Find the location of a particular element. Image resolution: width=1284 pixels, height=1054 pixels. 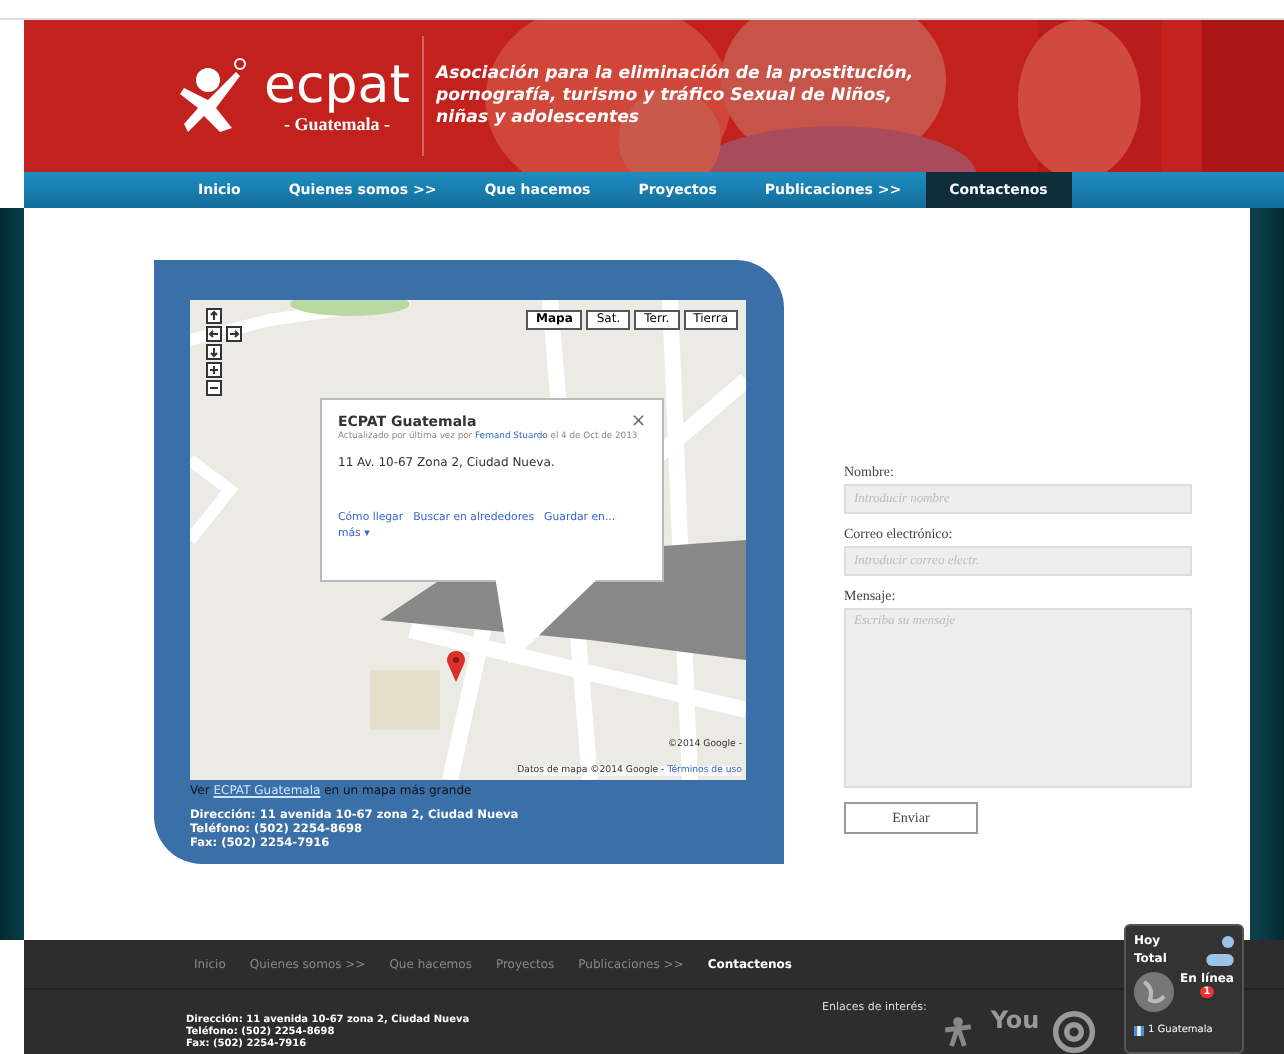

logo-subtitle: - Guatemala - is located at coordinates (336, 124).